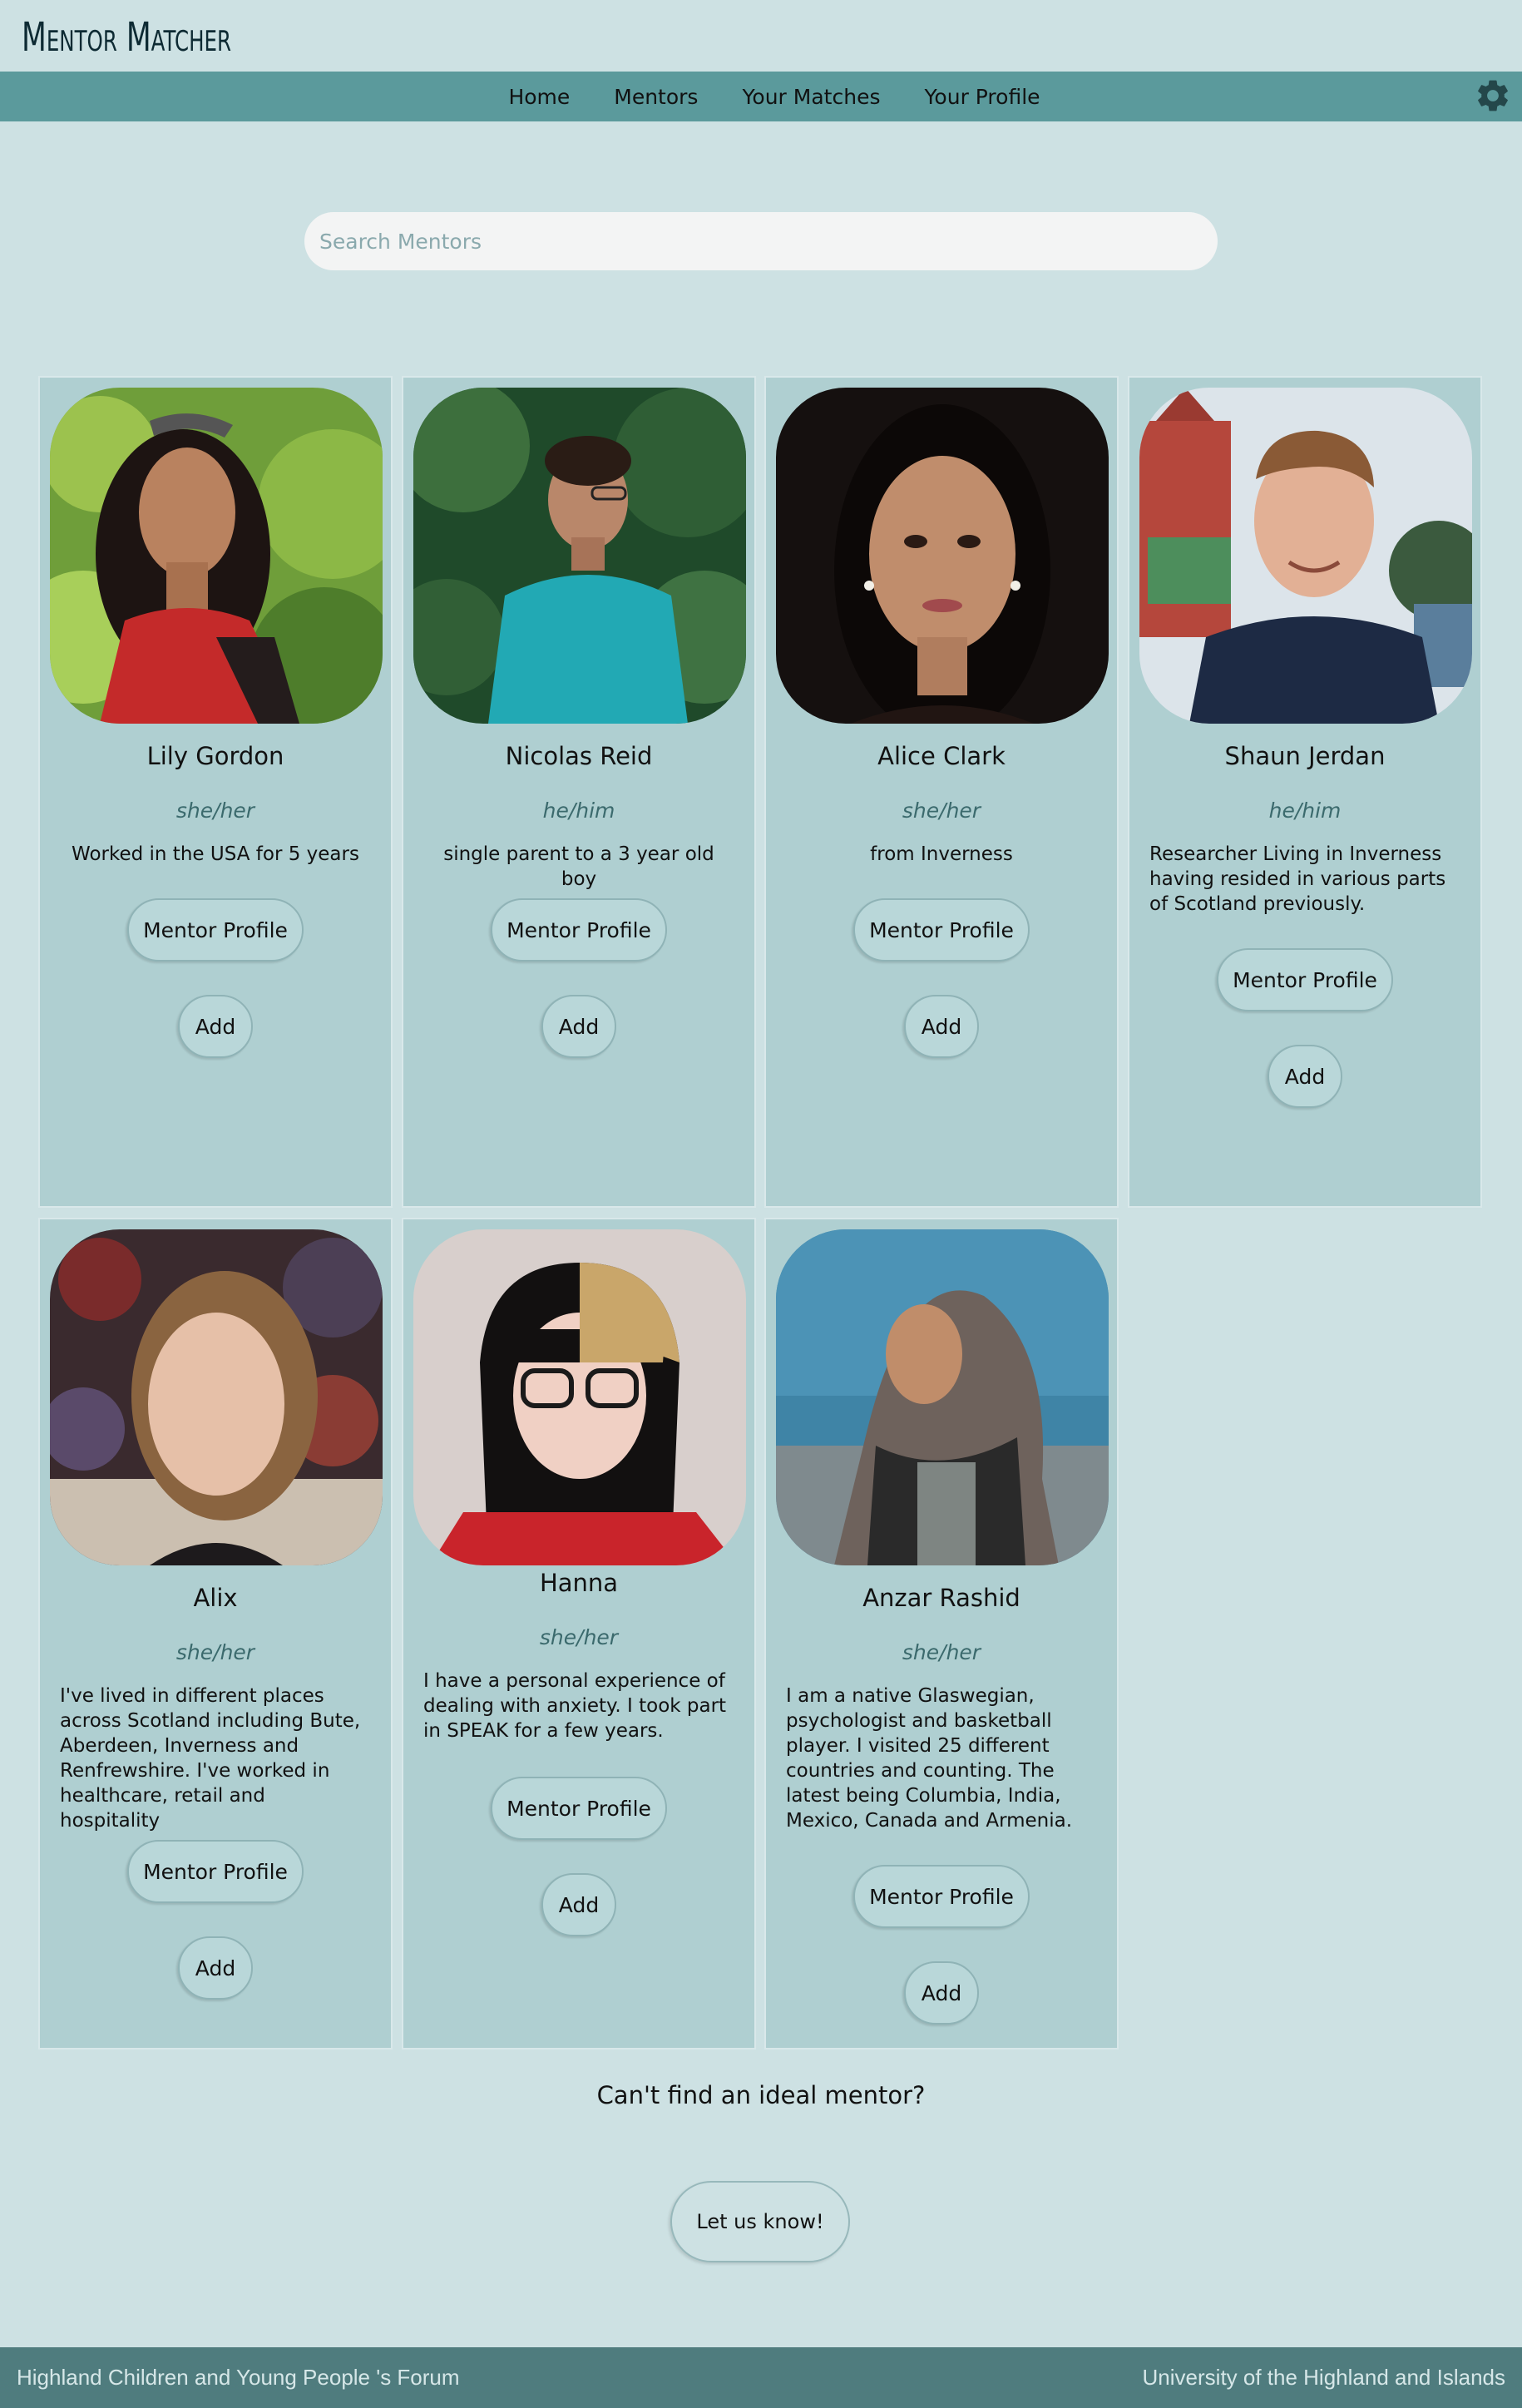  What do you see at coordinates (760, 2221) in the screenshot?
I see `let-us-know-button: Let us know!` at bounding box center [760, 2221].